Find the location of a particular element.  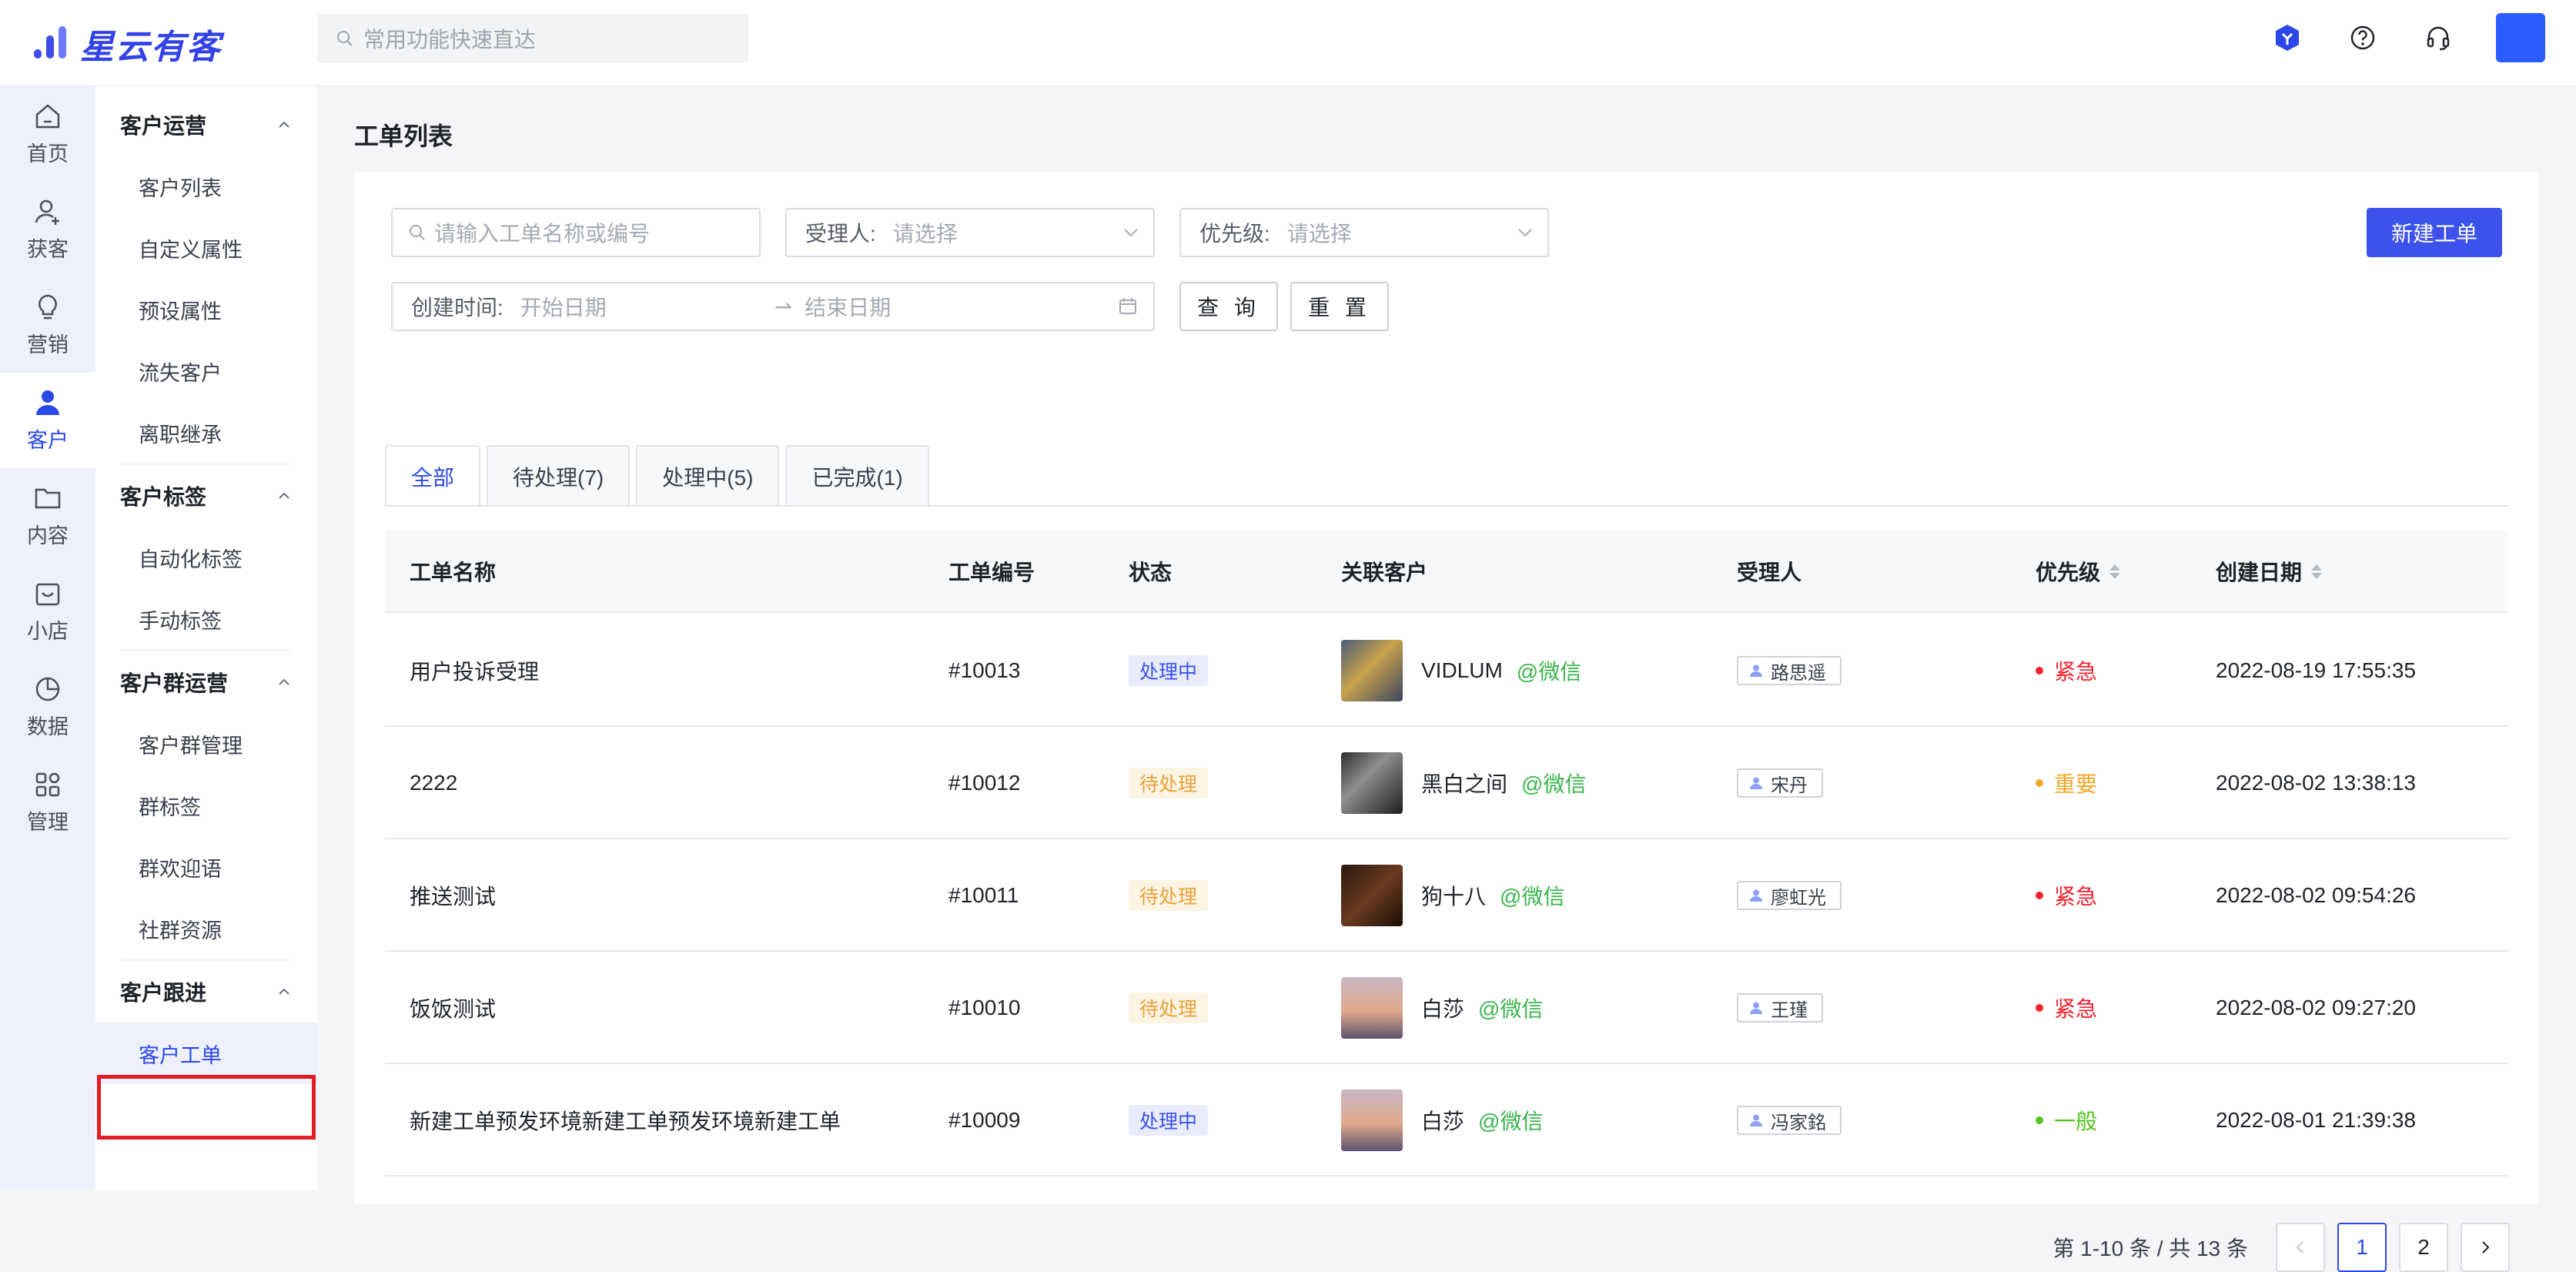

priority-select: 优先级: 请选择 is located at coordinates (1364, 233).